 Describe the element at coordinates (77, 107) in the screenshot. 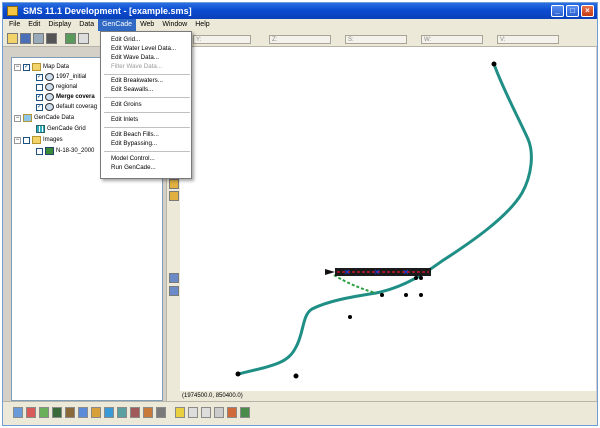

I see `tree-item-label: default coverag` at that location.